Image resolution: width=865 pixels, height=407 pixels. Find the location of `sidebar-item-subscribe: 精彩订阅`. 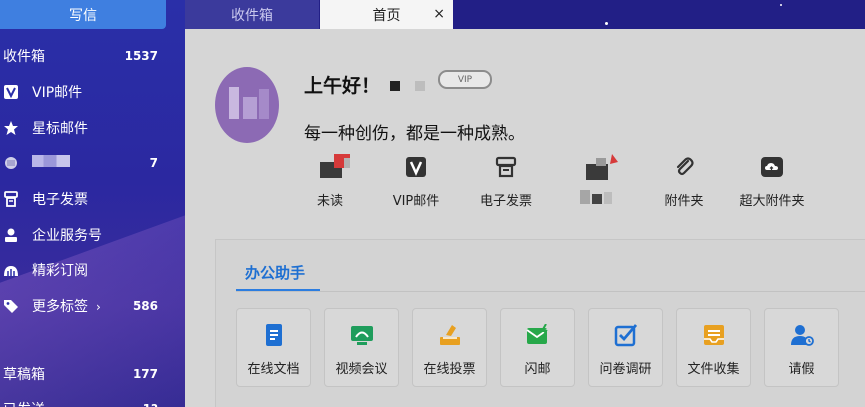

sidebar-item-subscribe: 精彩订阅 is located at coordinates (92, 270).